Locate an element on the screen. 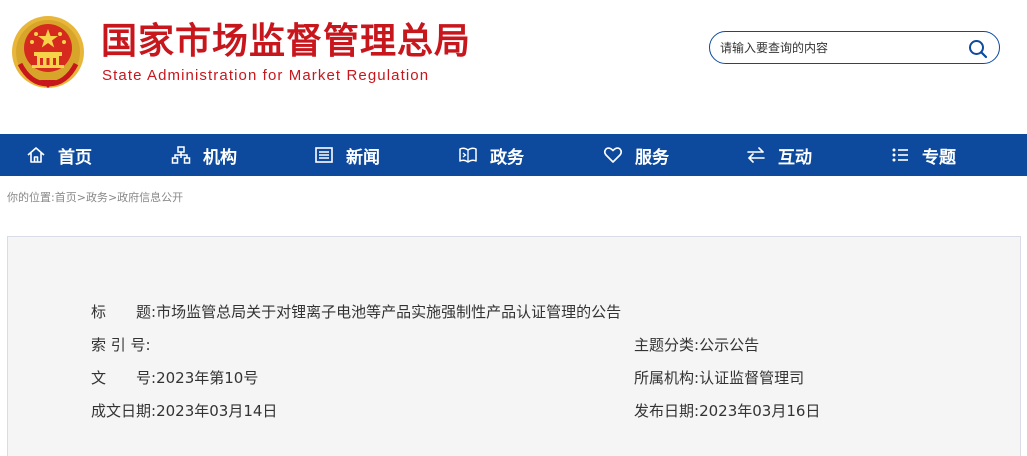 This screenshot has height=456, width=1027. main-nav: 首页 机构 新闻 政务 服务 互动 专题 is located at coordinates (513, 155).